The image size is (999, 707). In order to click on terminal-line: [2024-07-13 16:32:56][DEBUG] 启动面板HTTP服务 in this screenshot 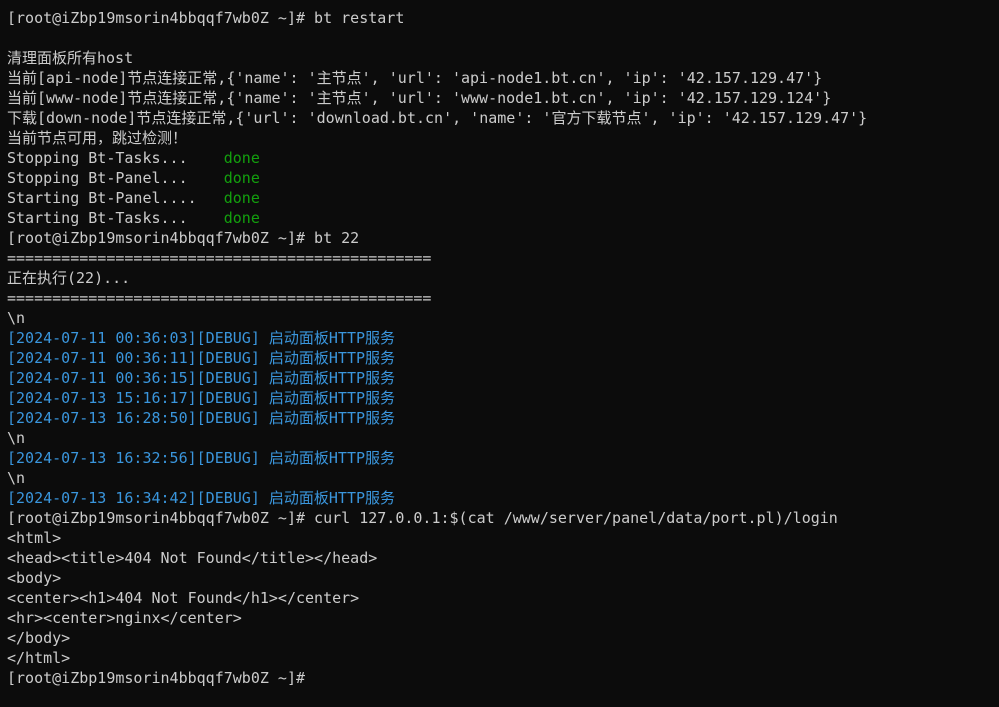, I will do `click(503, 458)`.